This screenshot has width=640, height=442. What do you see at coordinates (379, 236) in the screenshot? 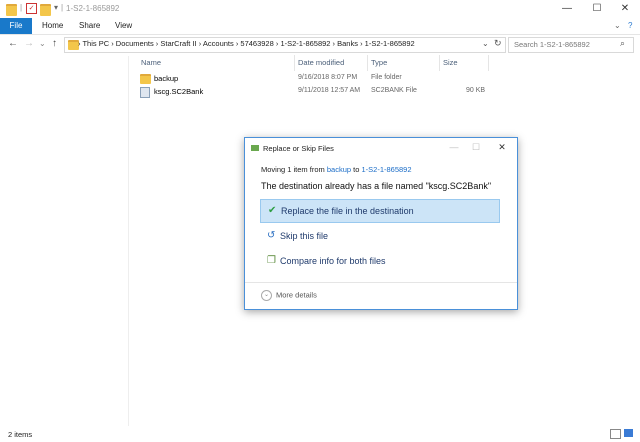
I see `skip-file-option: ↺ Skip this file` at bounding box center [379, 236].